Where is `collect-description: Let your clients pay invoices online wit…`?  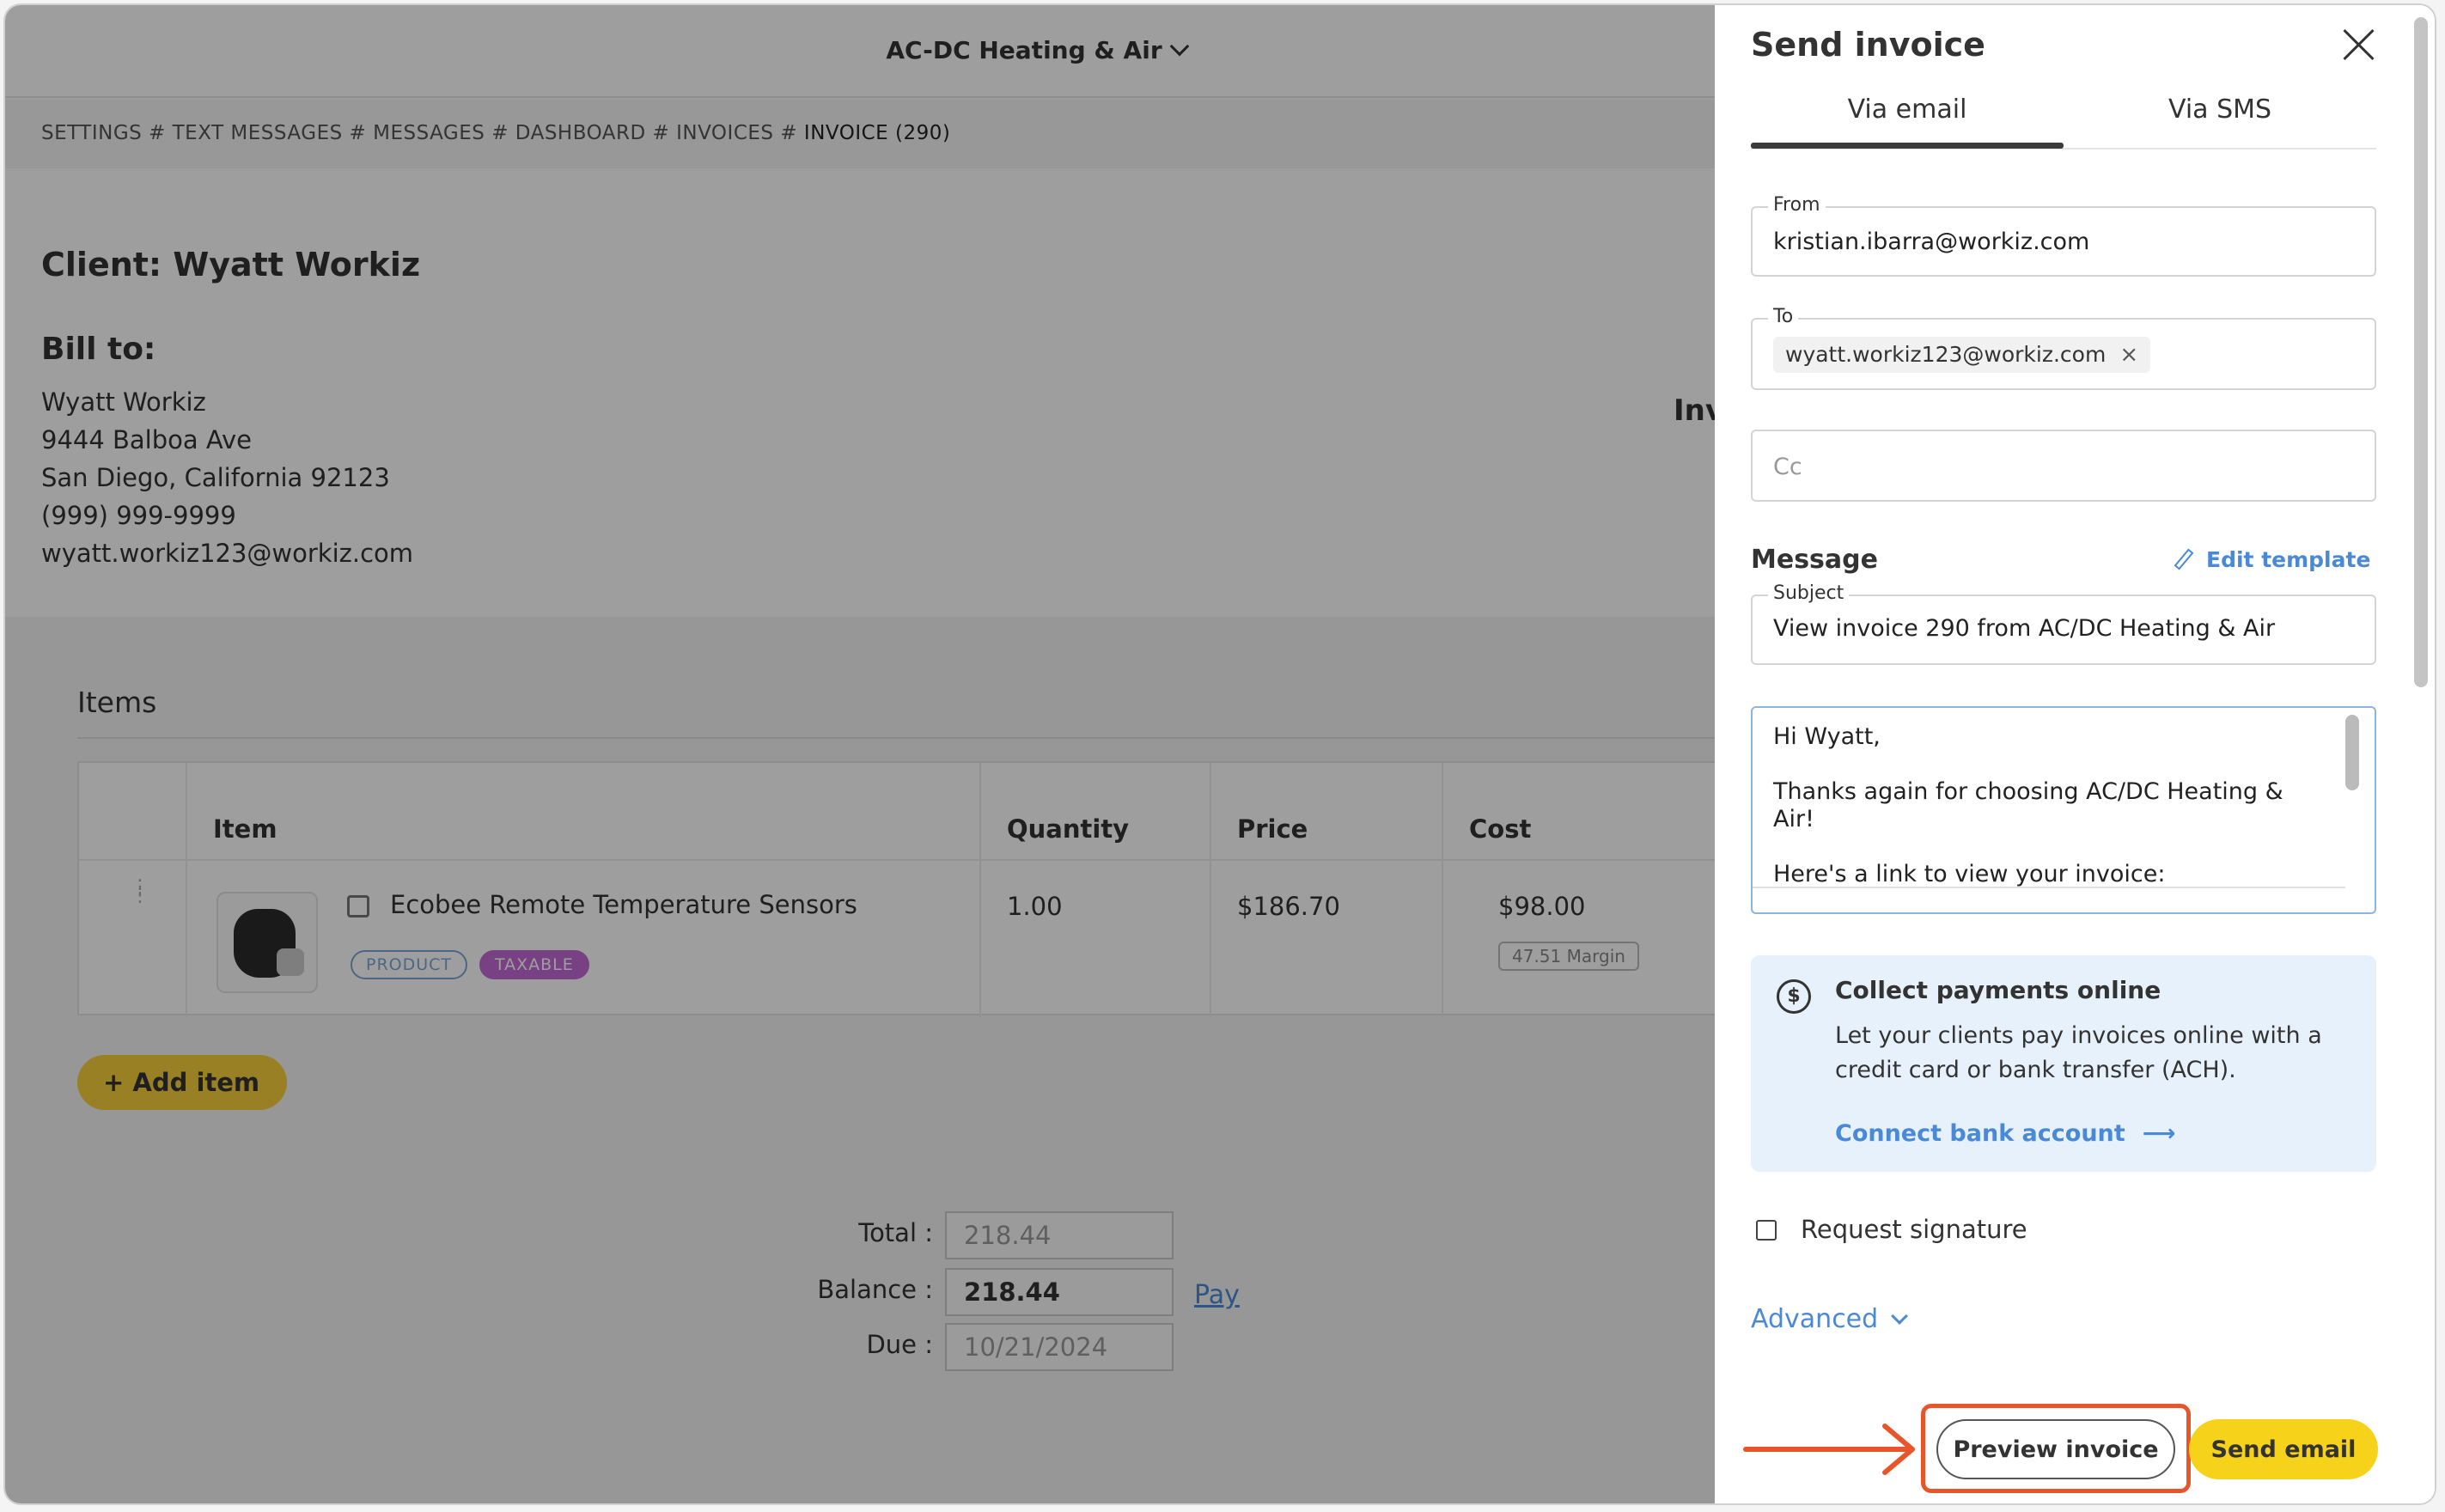 collect-description: Let your clients pay invoices online wit… is located at coordinates (2078, 1052).